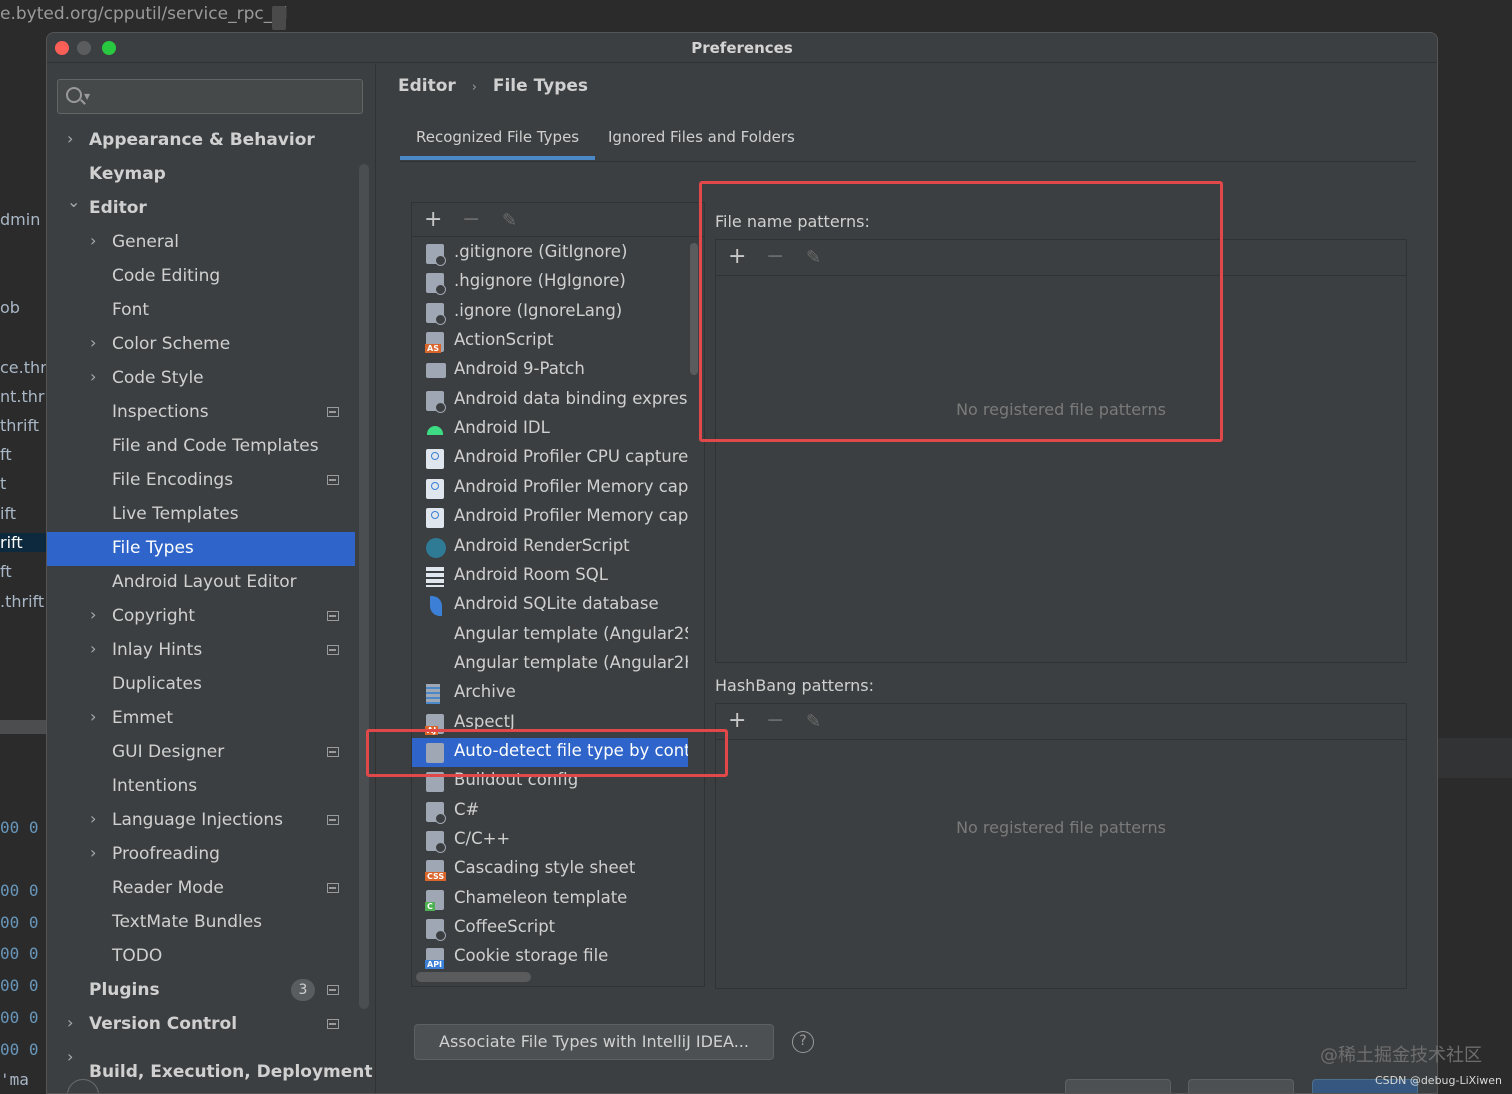 The width and height of the screenshot is (1512, 1094). I want to click on tab-recognized-file-types: Recognized File Types, so click(497, 144).